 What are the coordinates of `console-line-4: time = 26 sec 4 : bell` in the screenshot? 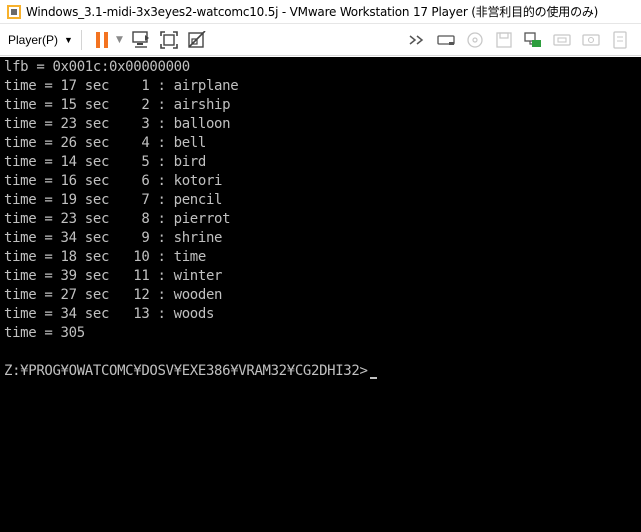 It's located at (105, 143).